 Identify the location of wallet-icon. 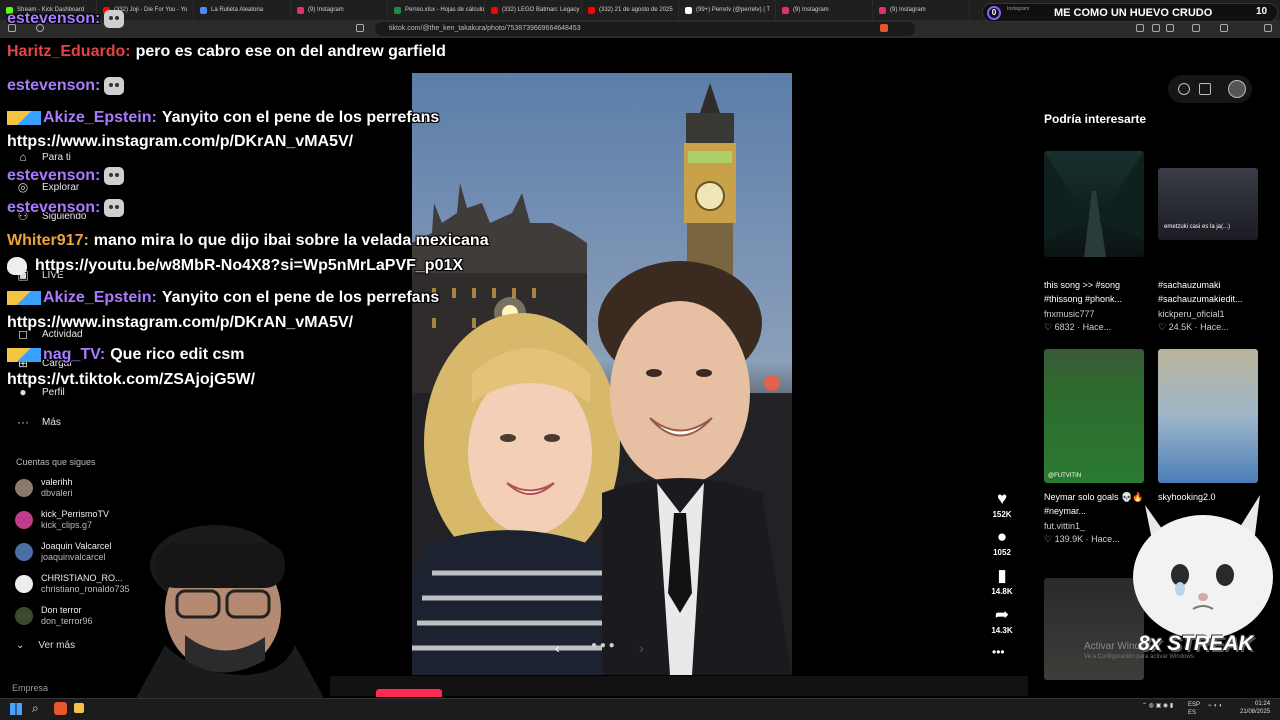
(1224, 28).